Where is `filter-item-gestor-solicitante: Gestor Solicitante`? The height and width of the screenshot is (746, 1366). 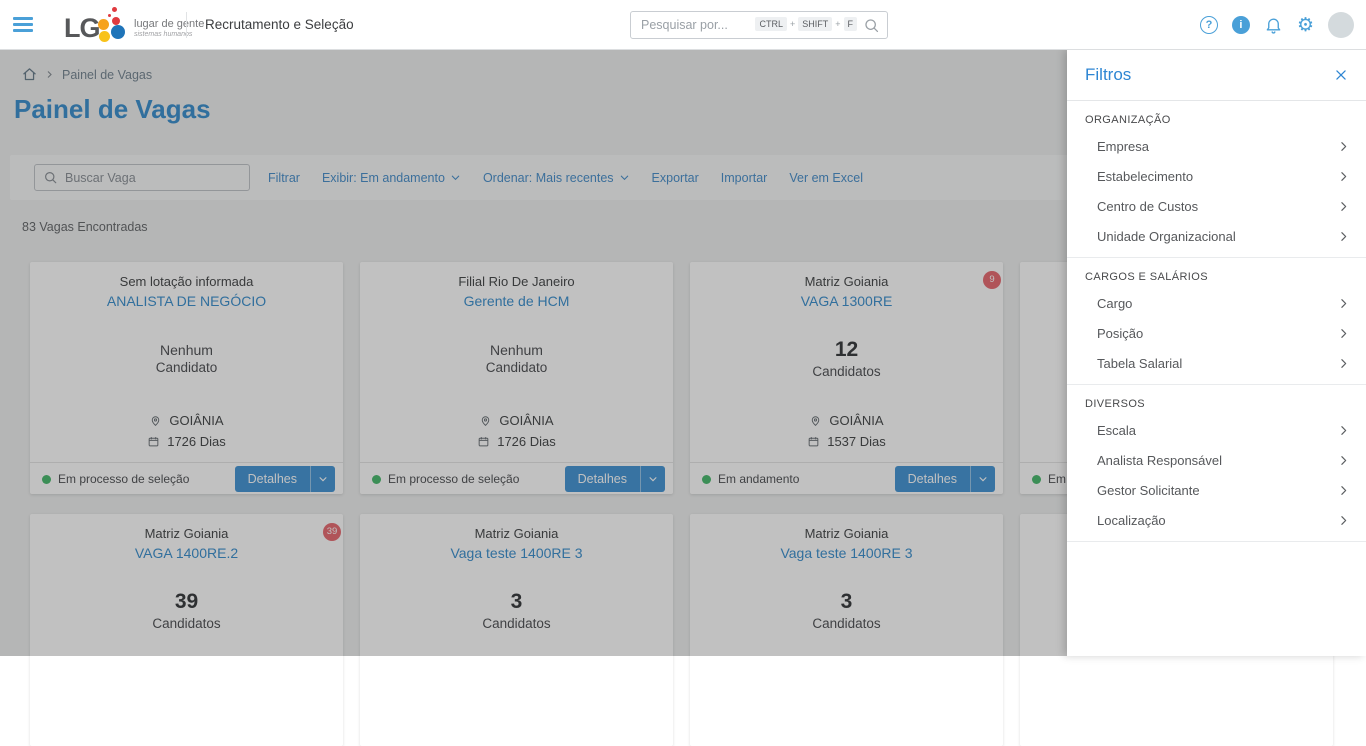
filter-item-gestor-solicitante: Gestor Solicitante is located at coordinates (1216, 490).